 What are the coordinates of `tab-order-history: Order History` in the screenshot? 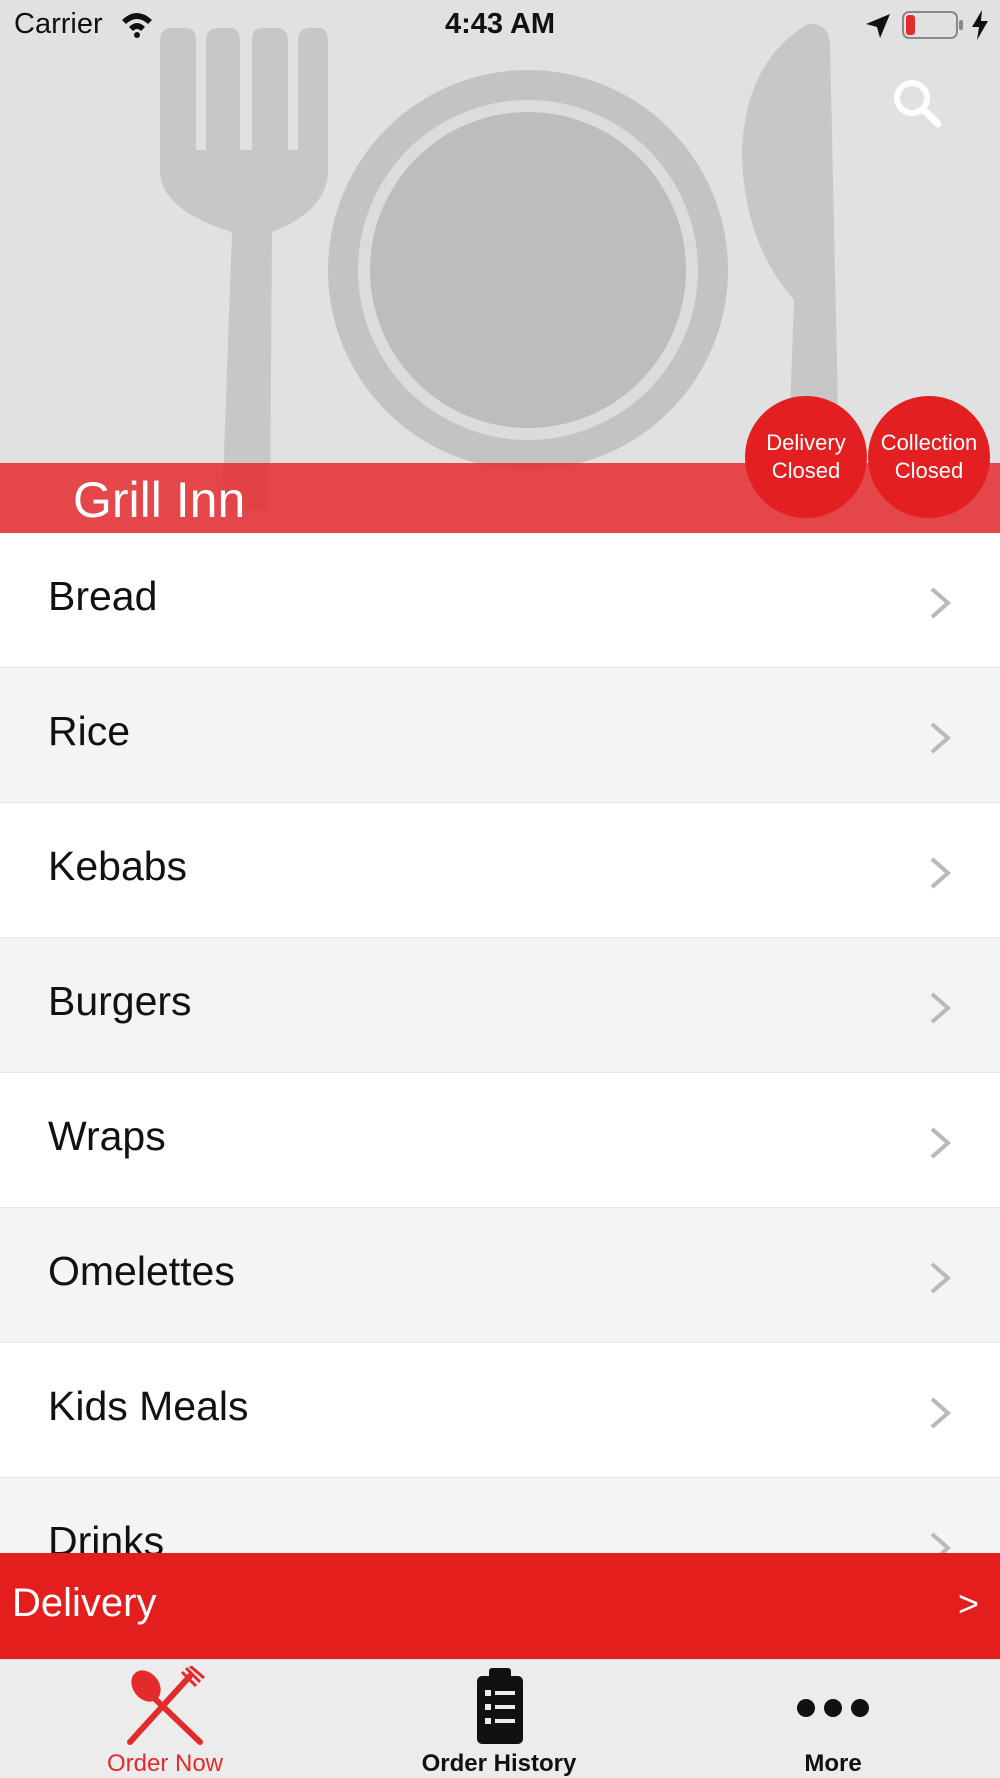 It's located at (499, 1719).